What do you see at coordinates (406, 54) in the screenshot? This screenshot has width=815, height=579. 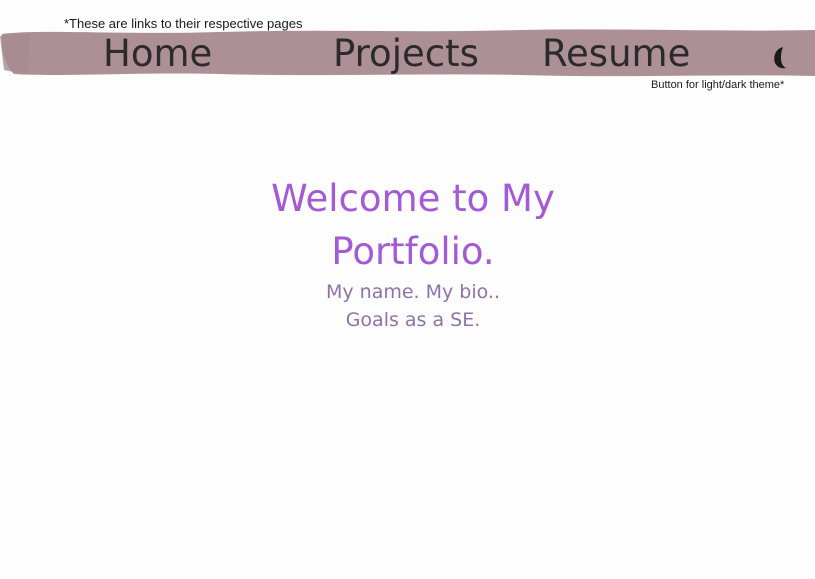 I see `nav-link-projects: Projects` at bounding box center [406, 54].